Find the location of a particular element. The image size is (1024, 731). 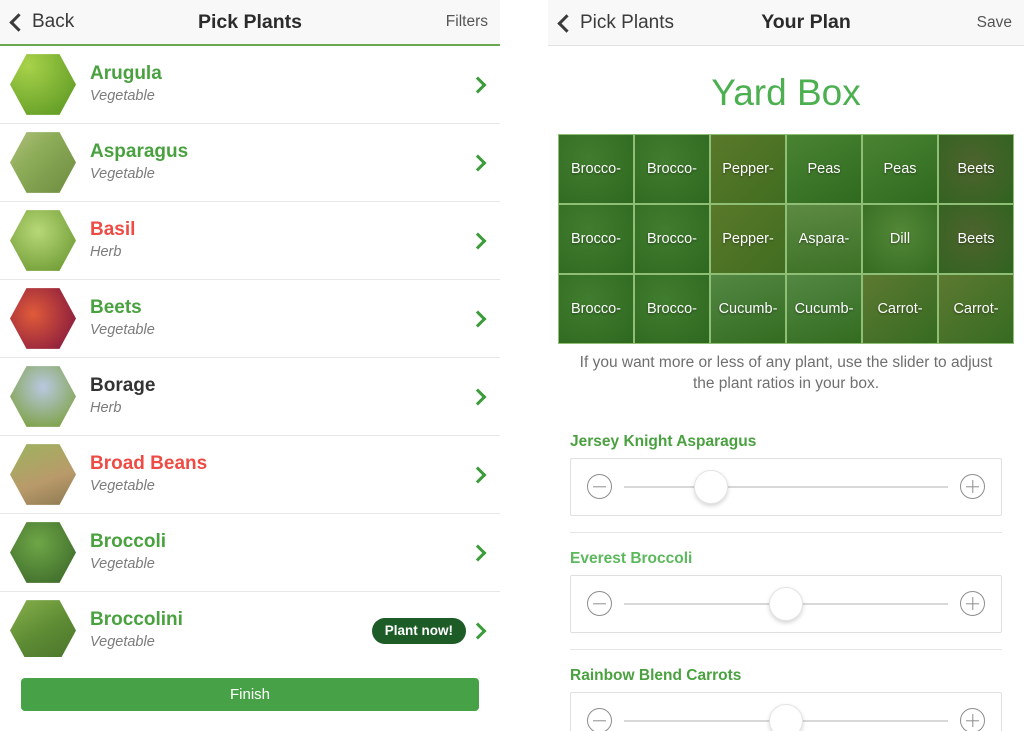

finish-bar: Finish is located at coordinates (250, 694).